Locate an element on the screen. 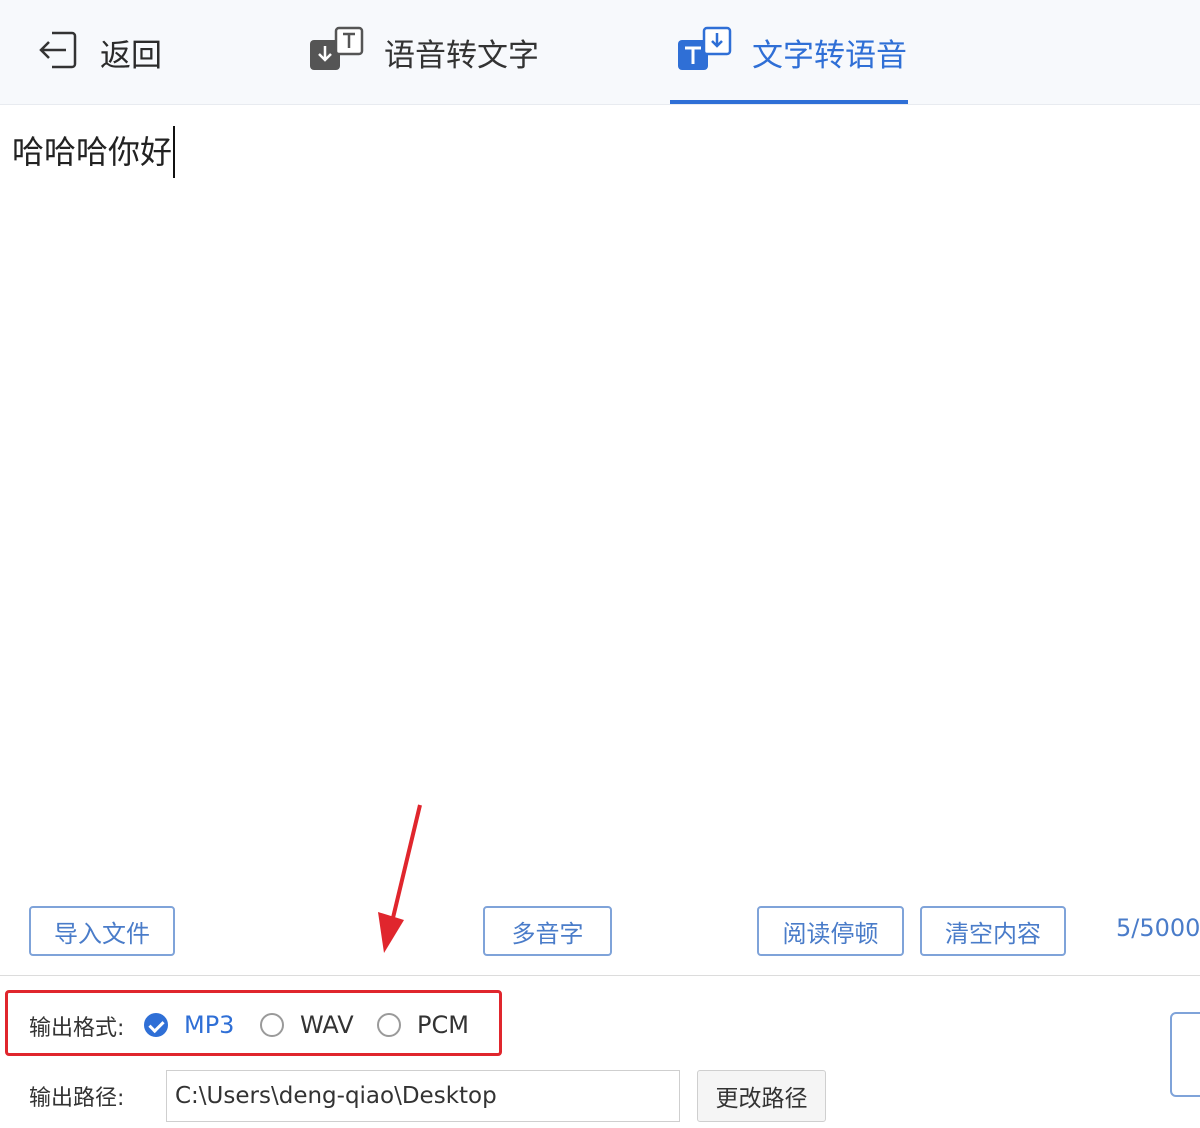  editor-text: 哈哈哈你好 is located at coordinates (92, 152).